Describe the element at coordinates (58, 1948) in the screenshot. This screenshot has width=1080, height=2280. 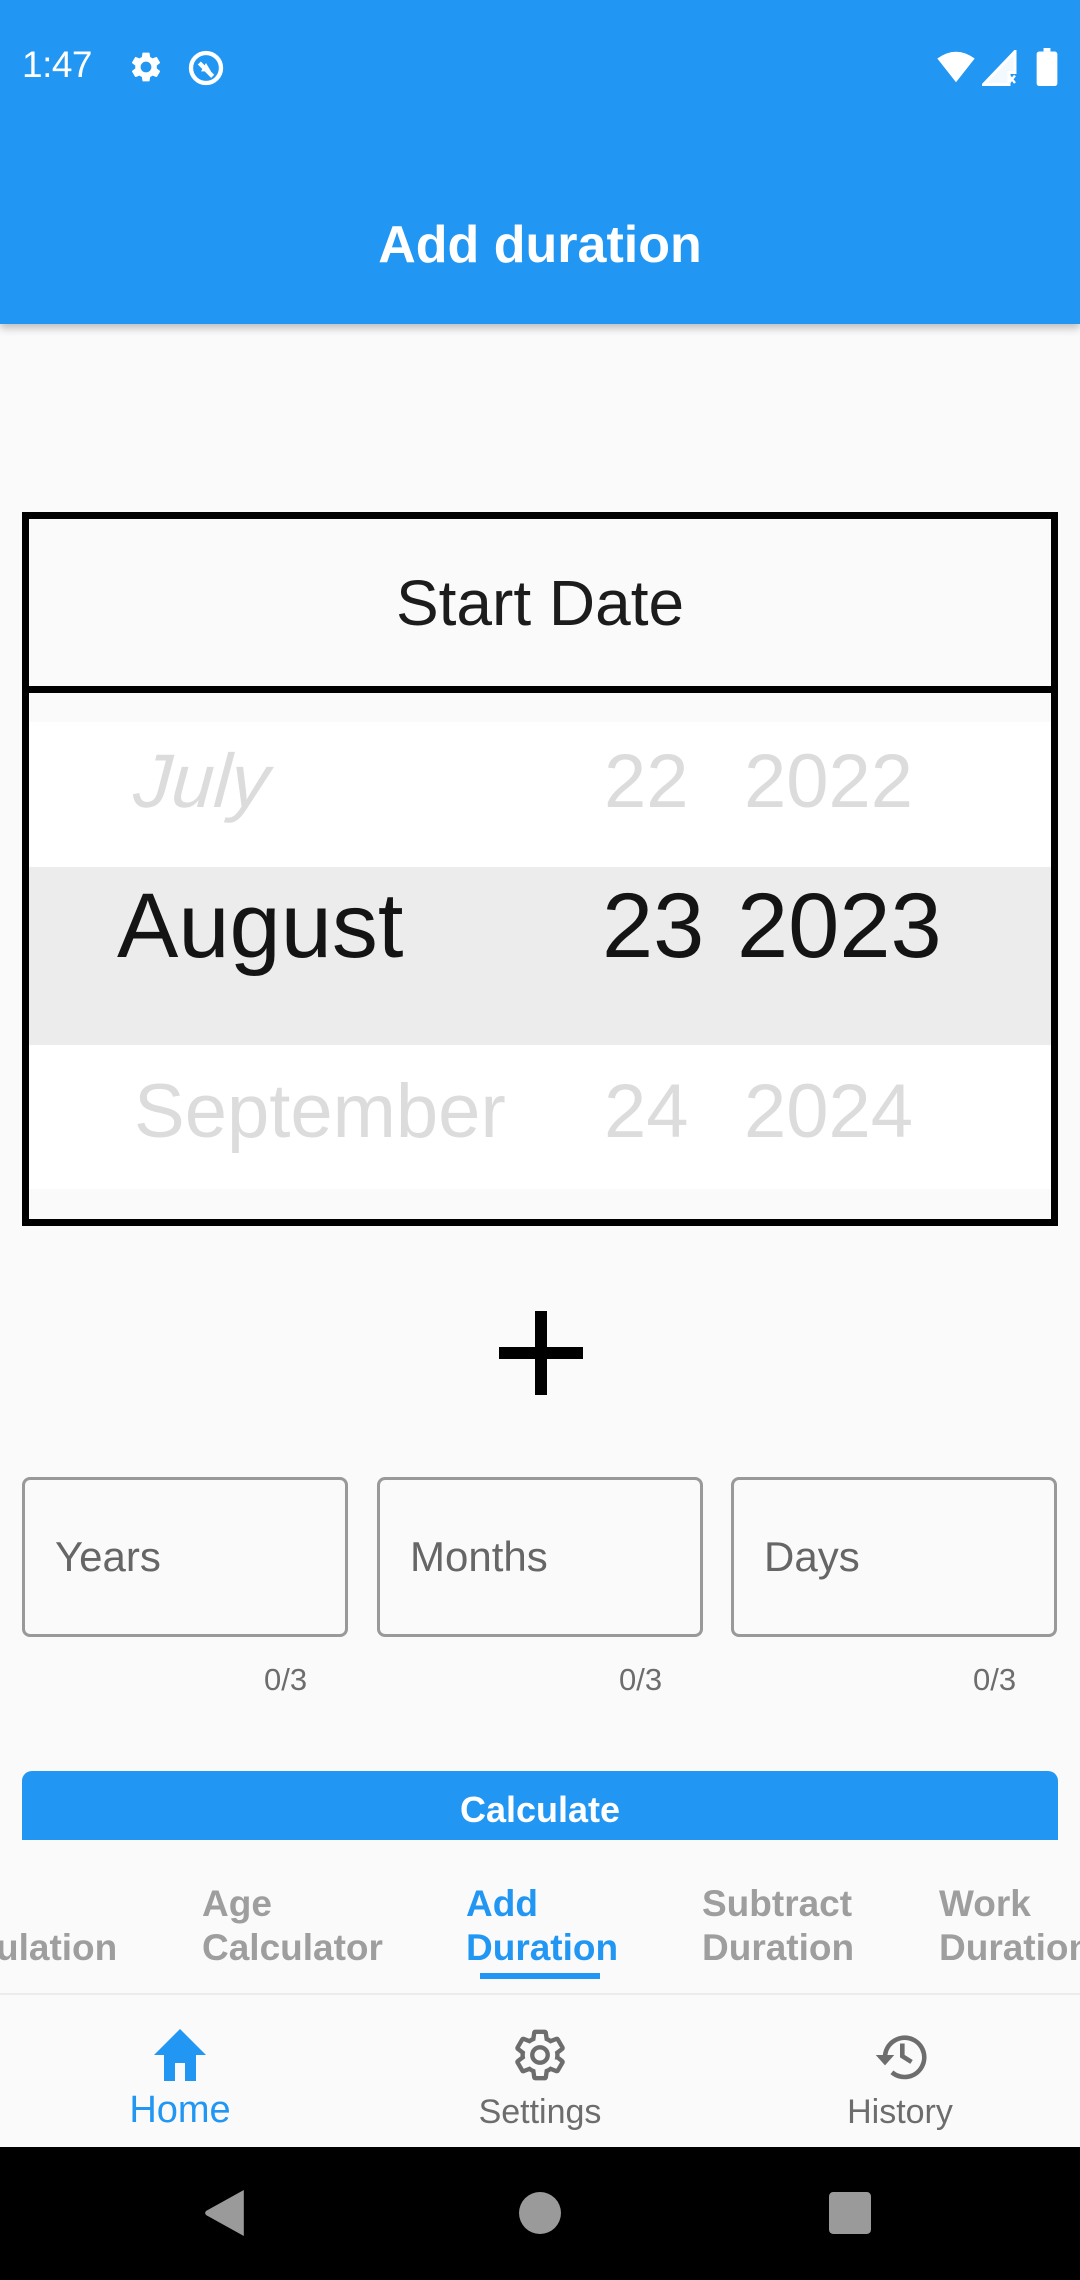
I see `tab-calculation: ulation` at that location.